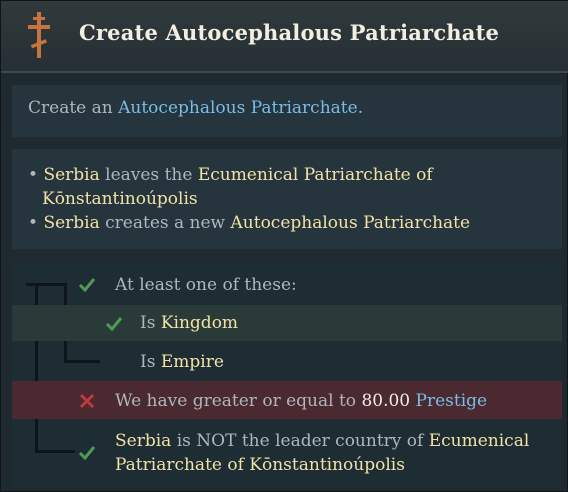 The height and width of the screenshot is (492, 568). Describe the element at coordinates (360, 108) in the screenshot. I see `description-suffix: .` at that location.